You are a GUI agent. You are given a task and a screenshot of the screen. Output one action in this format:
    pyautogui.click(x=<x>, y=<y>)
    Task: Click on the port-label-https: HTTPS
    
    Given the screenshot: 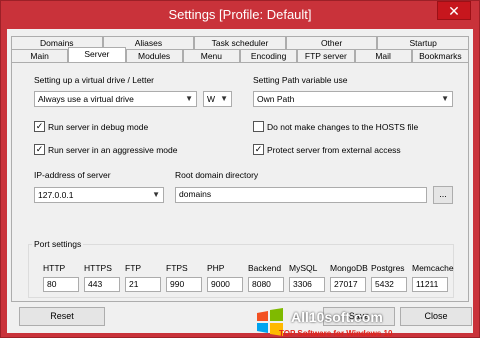 What is the action you would take?
    pyautogui.click(x=98, y=268)
    